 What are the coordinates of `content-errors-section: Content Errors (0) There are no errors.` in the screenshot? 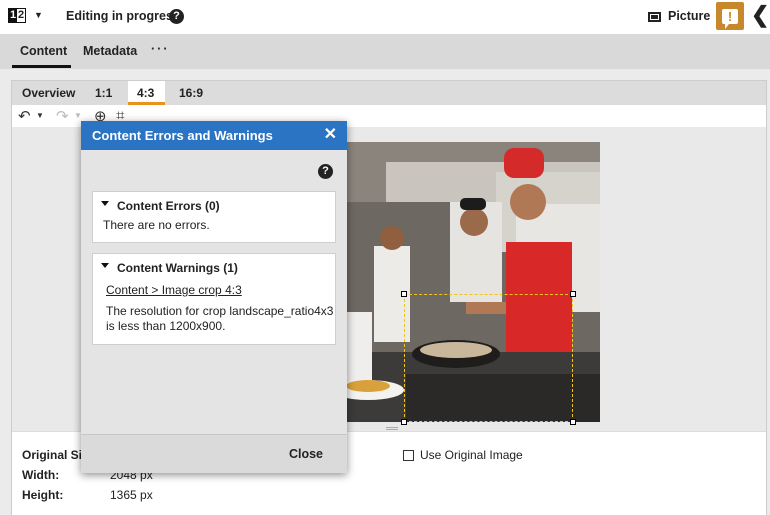 It's located at (214, 217).